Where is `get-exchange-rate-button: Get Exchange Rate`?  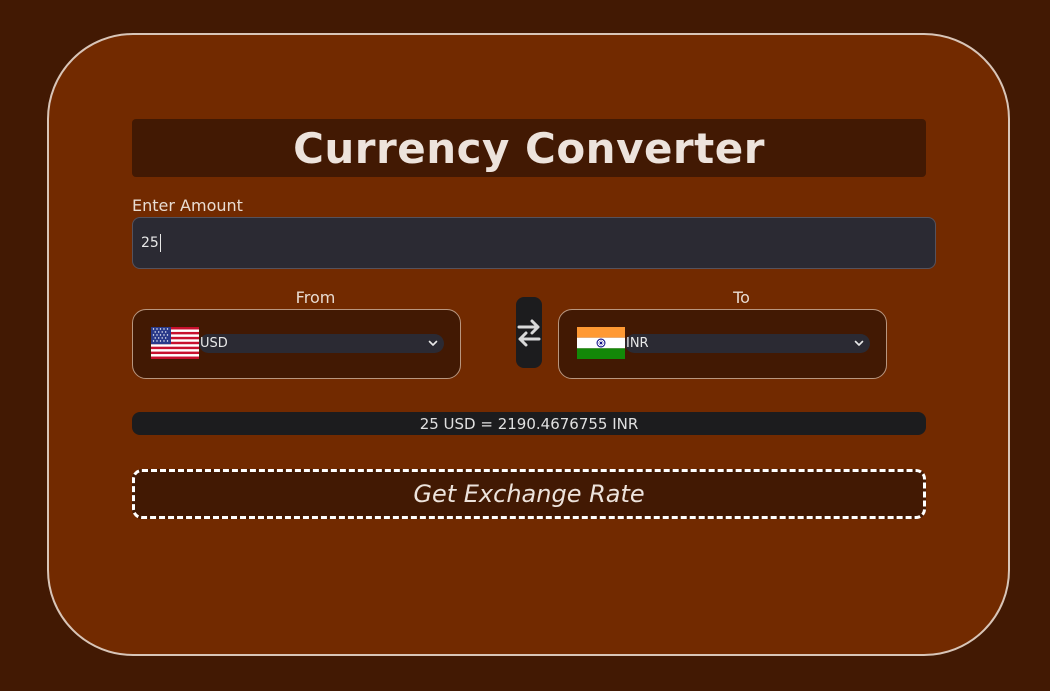 get-exchange-rate-button: Get Exchange Rate is located at coordinates (529, 494).